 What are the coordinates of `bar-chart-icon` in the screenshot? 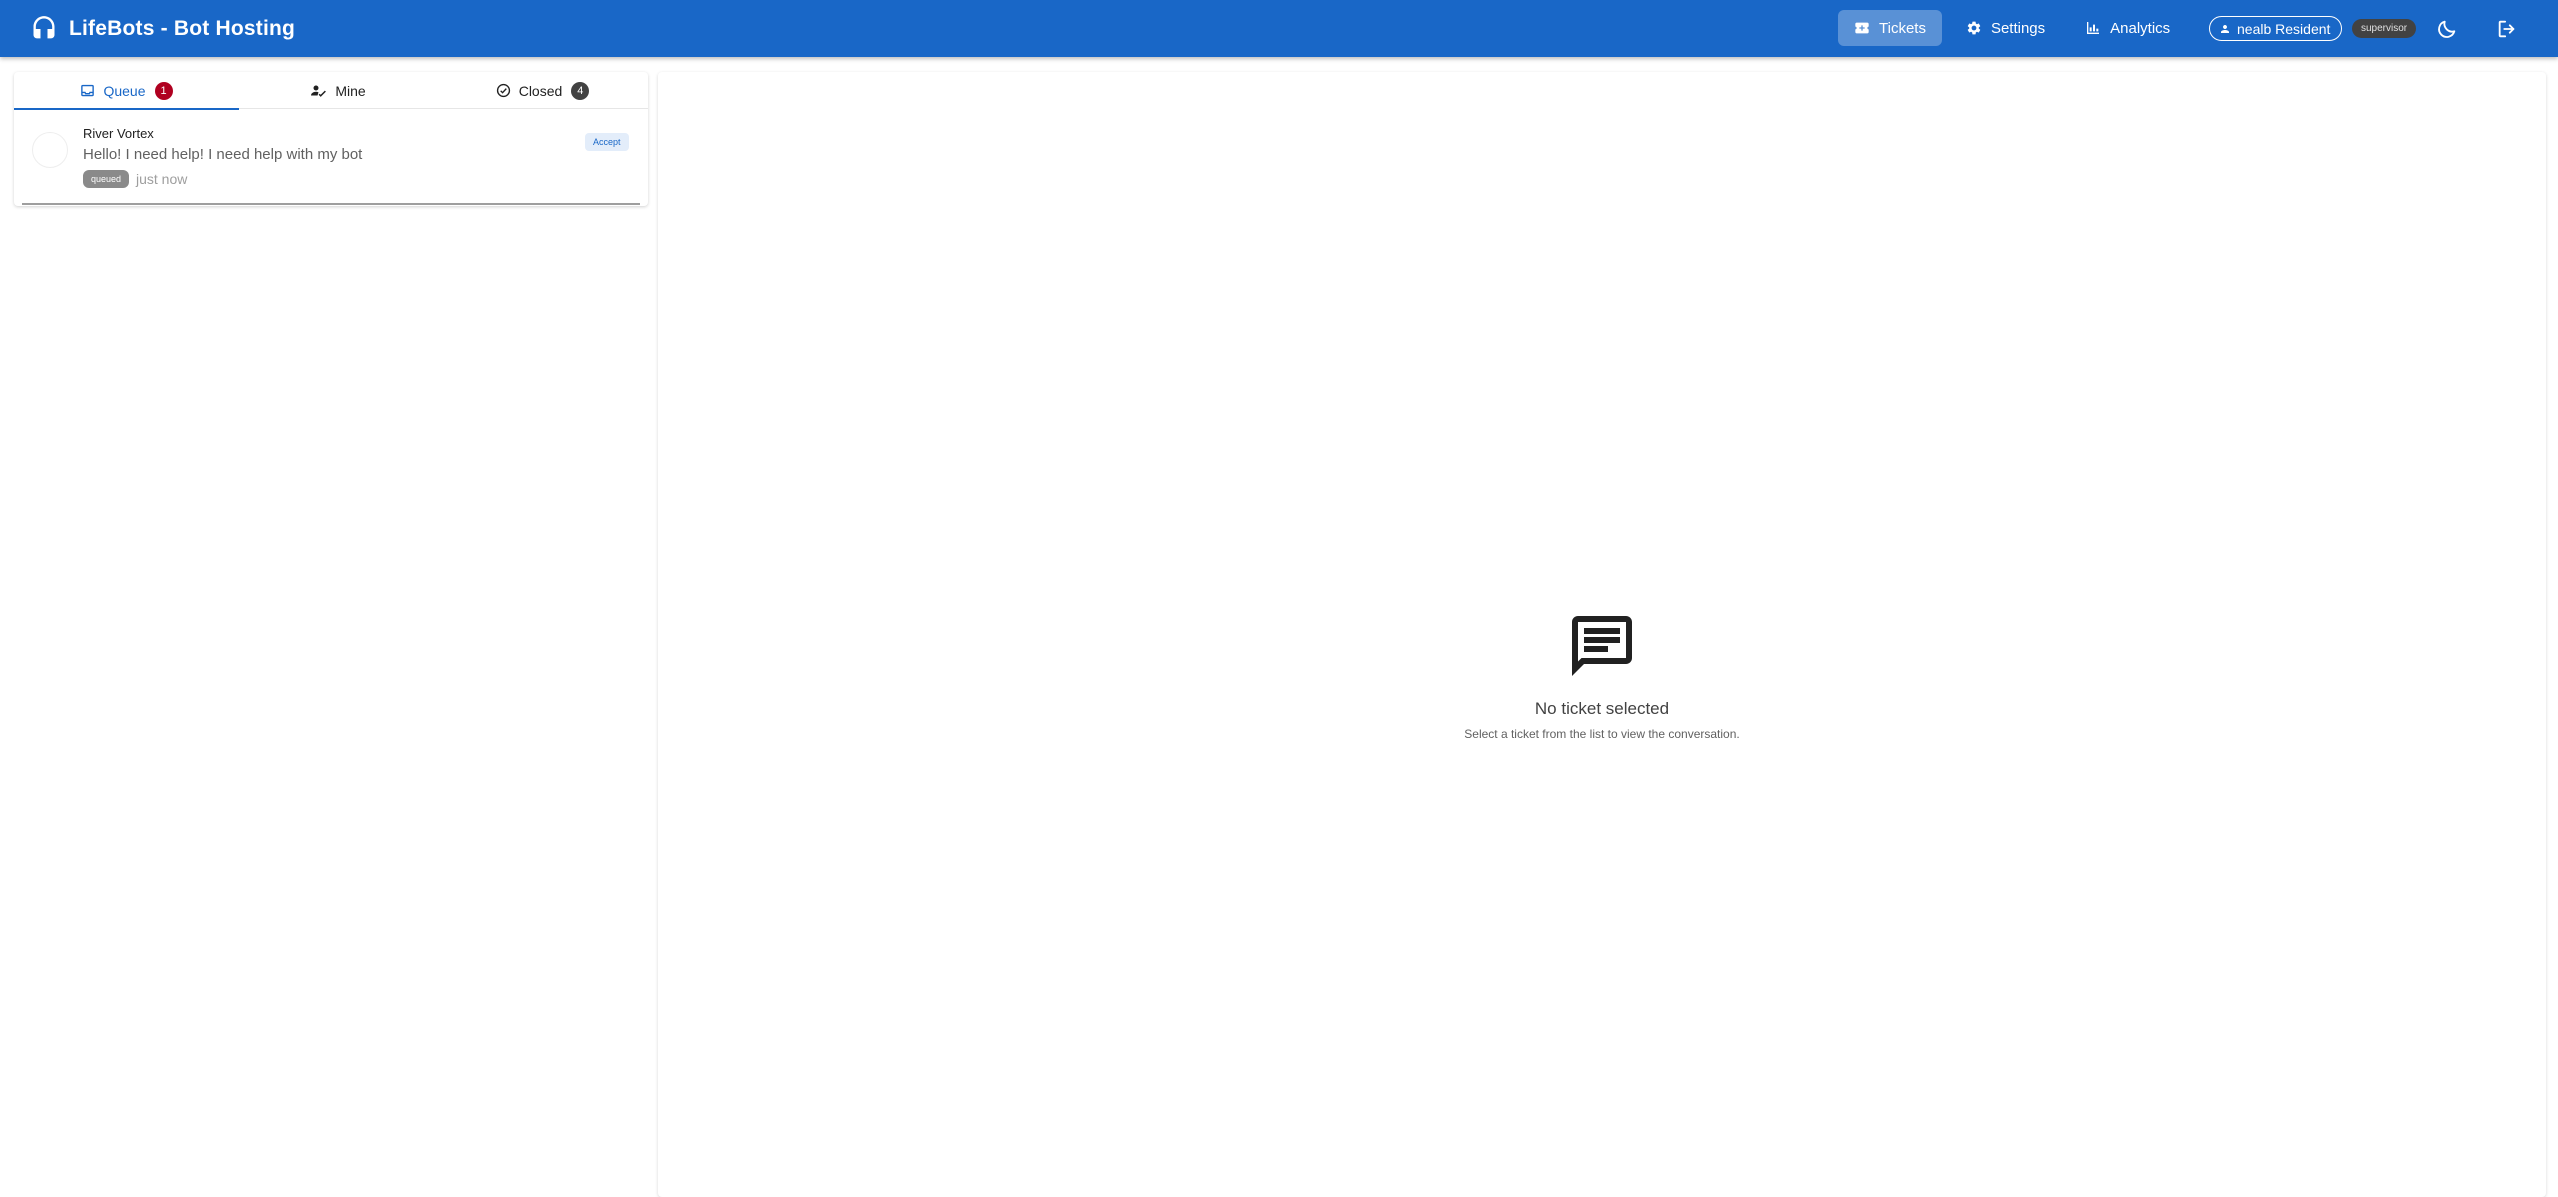 It's located at (2093, 28).